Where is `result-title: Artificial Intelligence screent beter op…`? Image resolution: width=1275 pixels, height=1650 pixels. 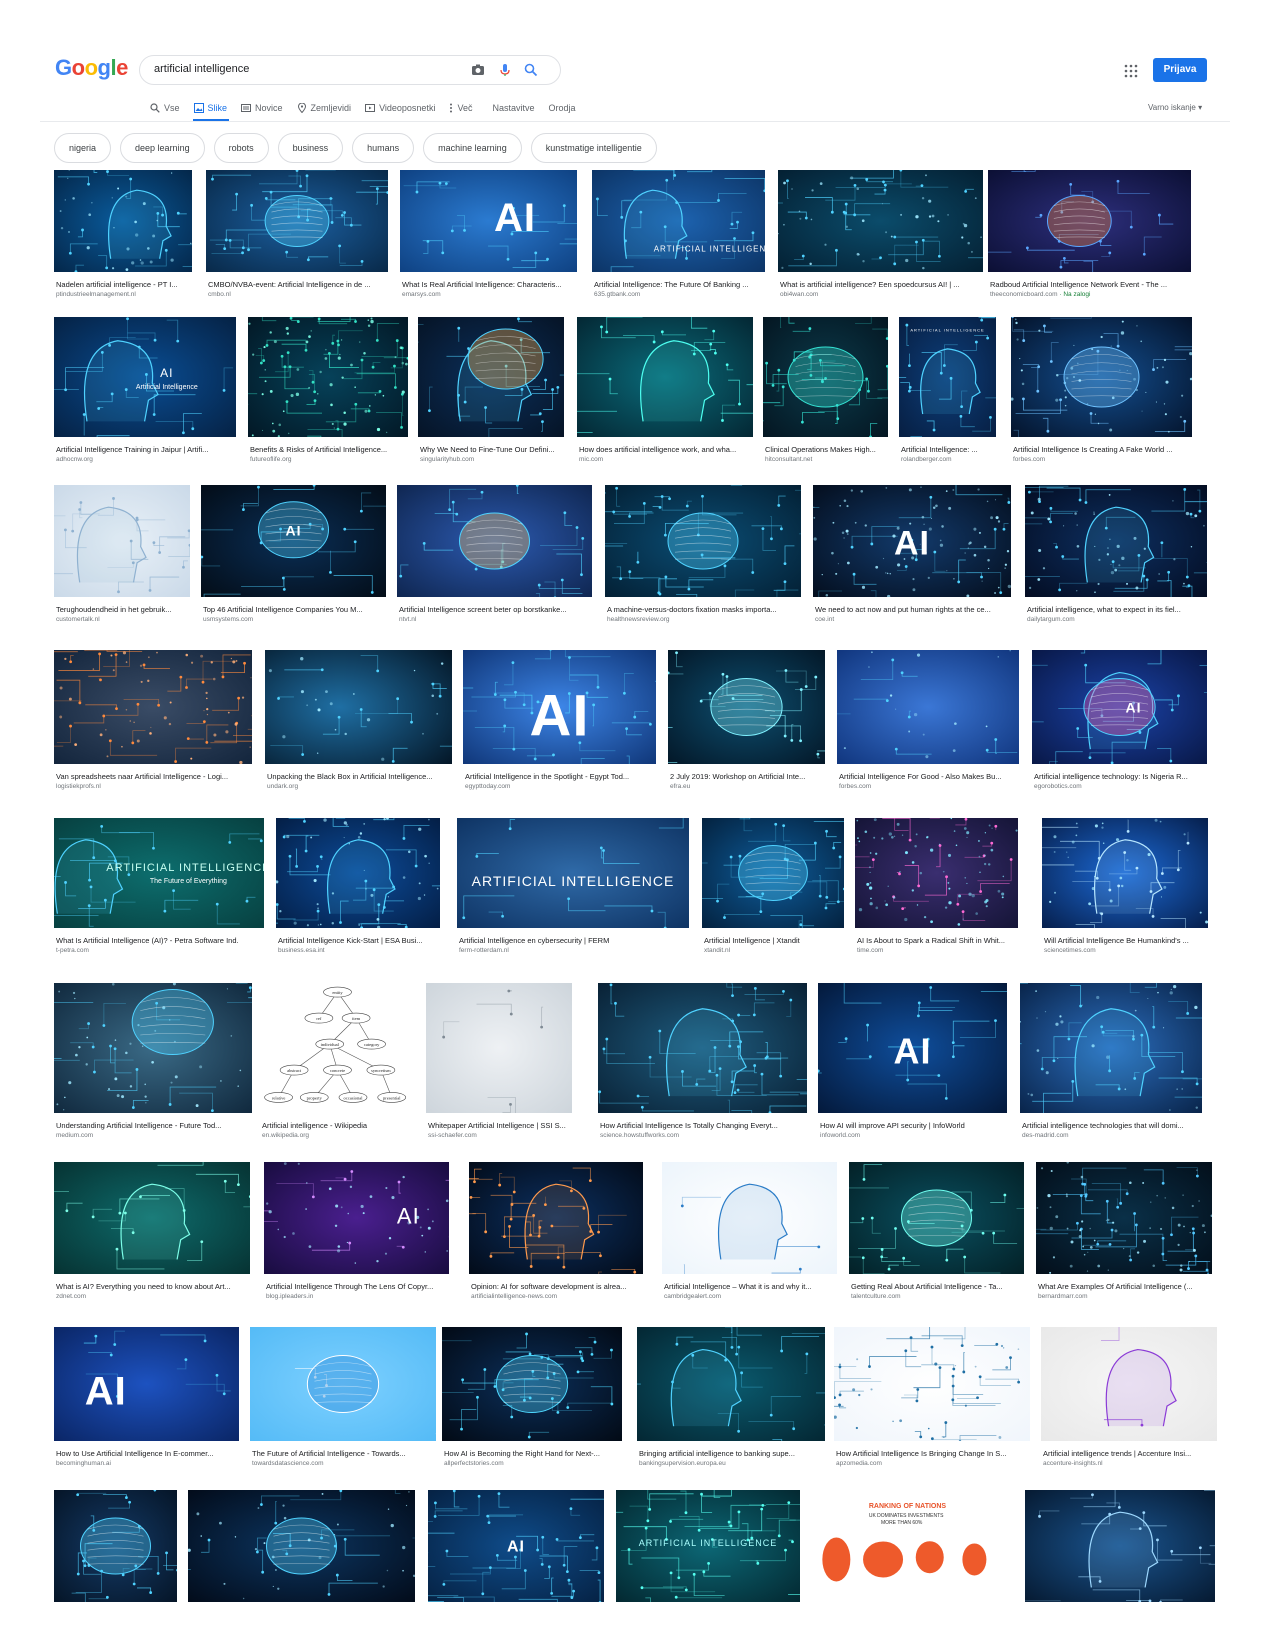 result-title: Artificial Intelligence screent beter op… is located at coordinates (495, 609).